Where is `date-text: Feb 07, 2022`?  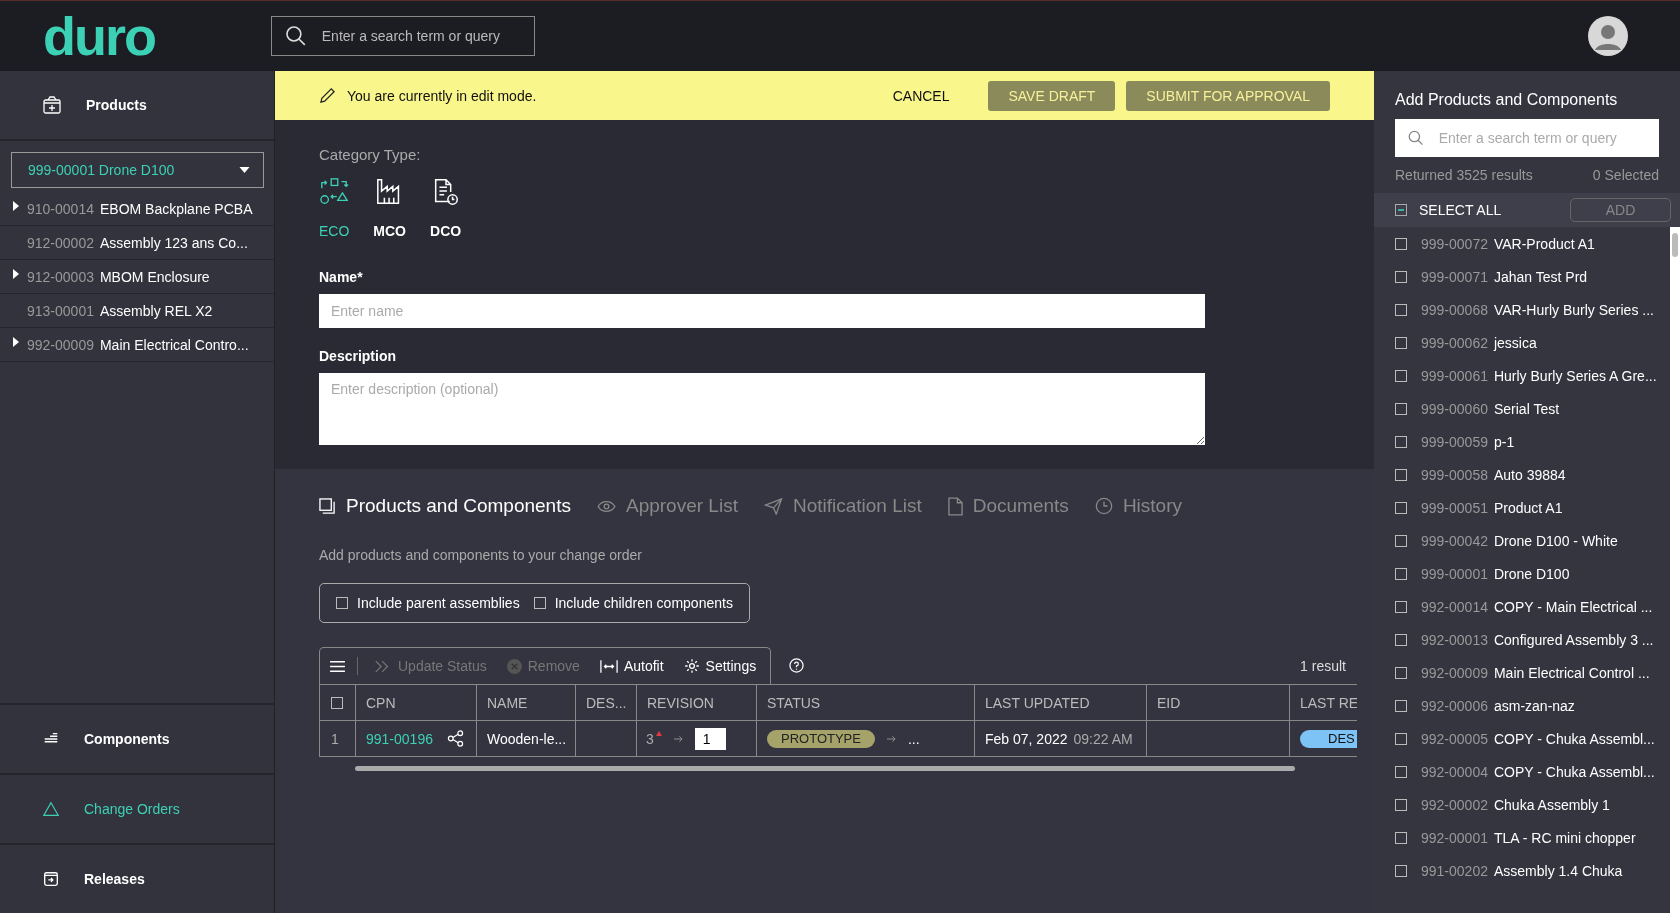
date-text: Feb 07, 2022 is located at coordinates (1026, 738).